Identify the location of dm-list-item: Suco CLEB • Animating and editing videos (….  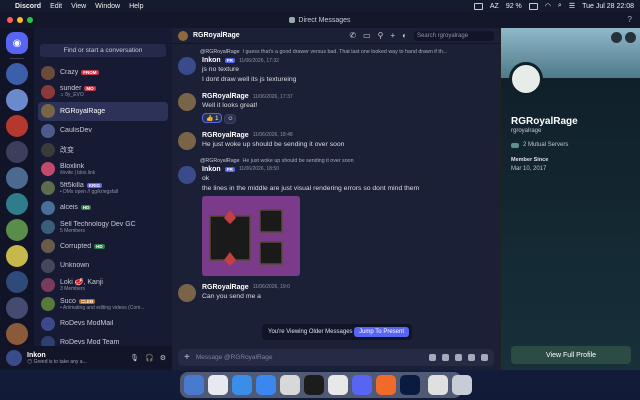
(103, 304).